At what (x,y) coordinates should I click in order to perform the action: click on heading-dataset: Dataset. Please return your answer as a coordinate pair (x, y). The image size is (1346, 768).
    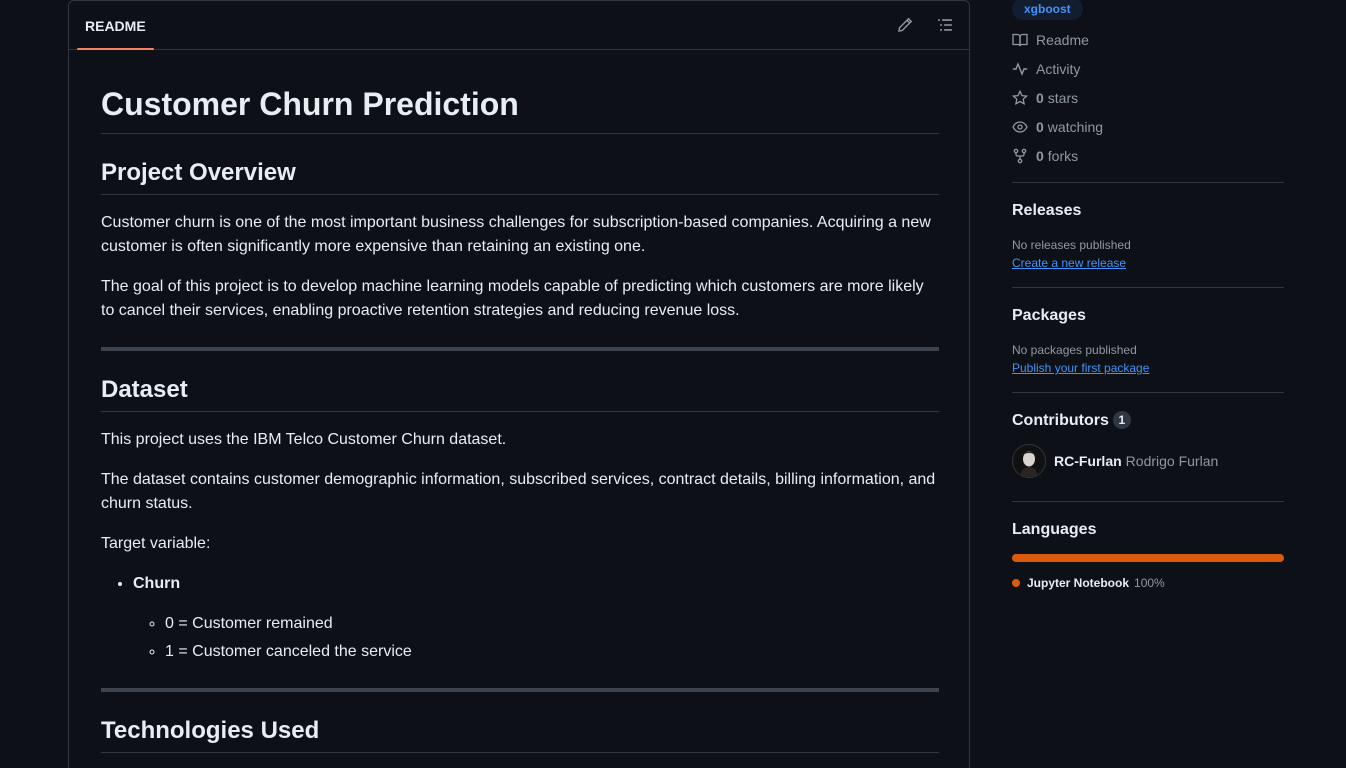
    Looking at the image, I should click on (520, 393).